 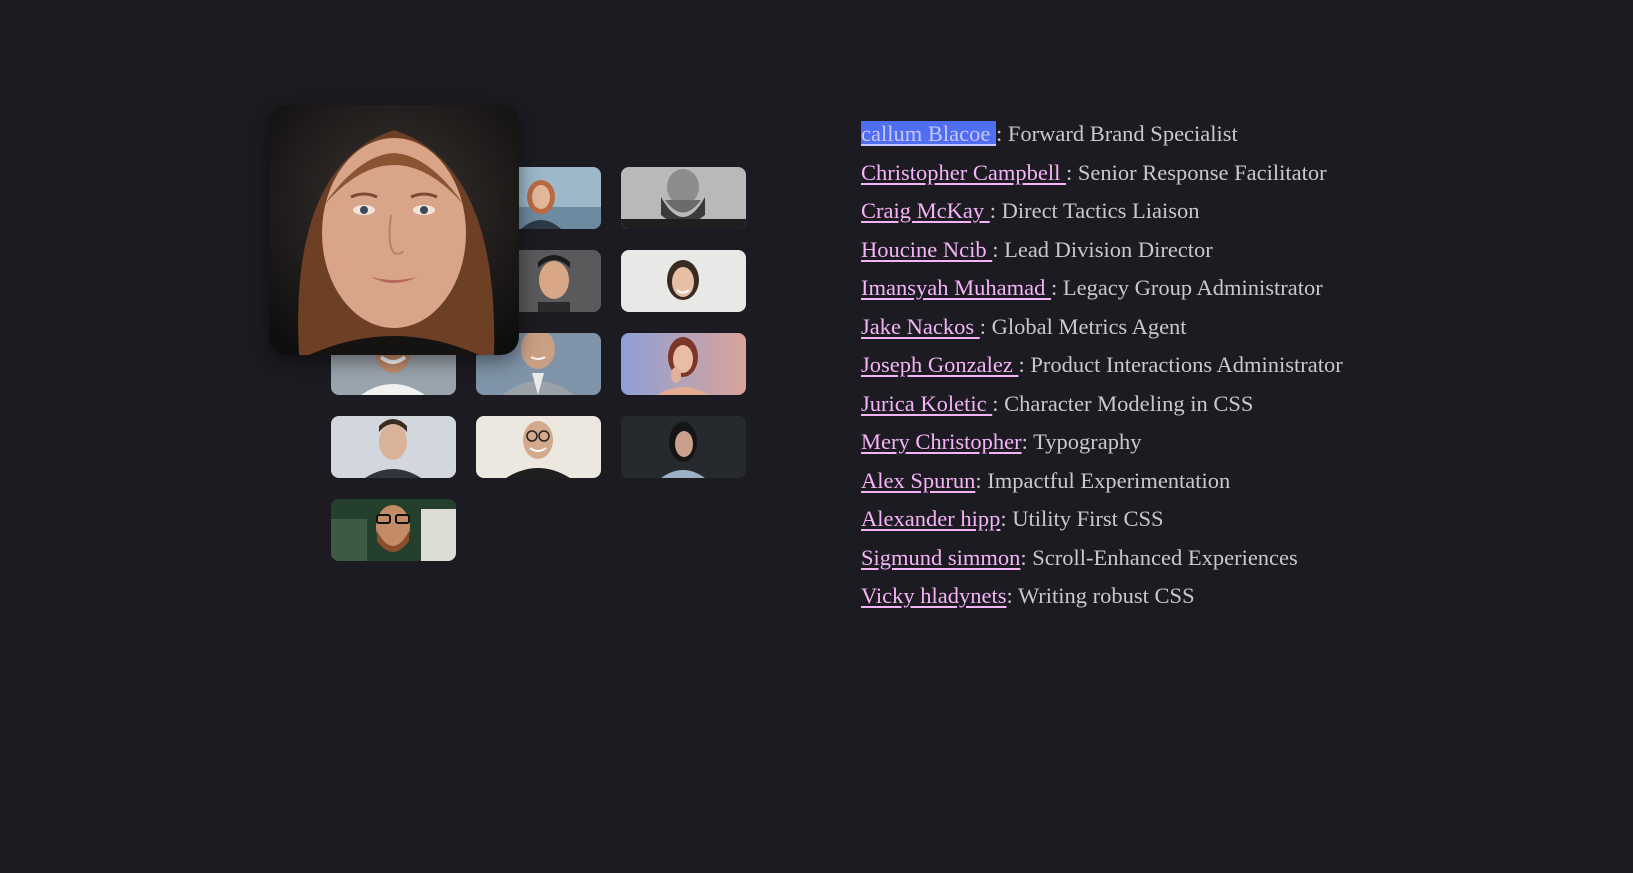 What do you see at coordinates (926, 249) in the screenshot?
I see `speaker-name-link: Houcine Ncib` at bounding box center [926, 249].